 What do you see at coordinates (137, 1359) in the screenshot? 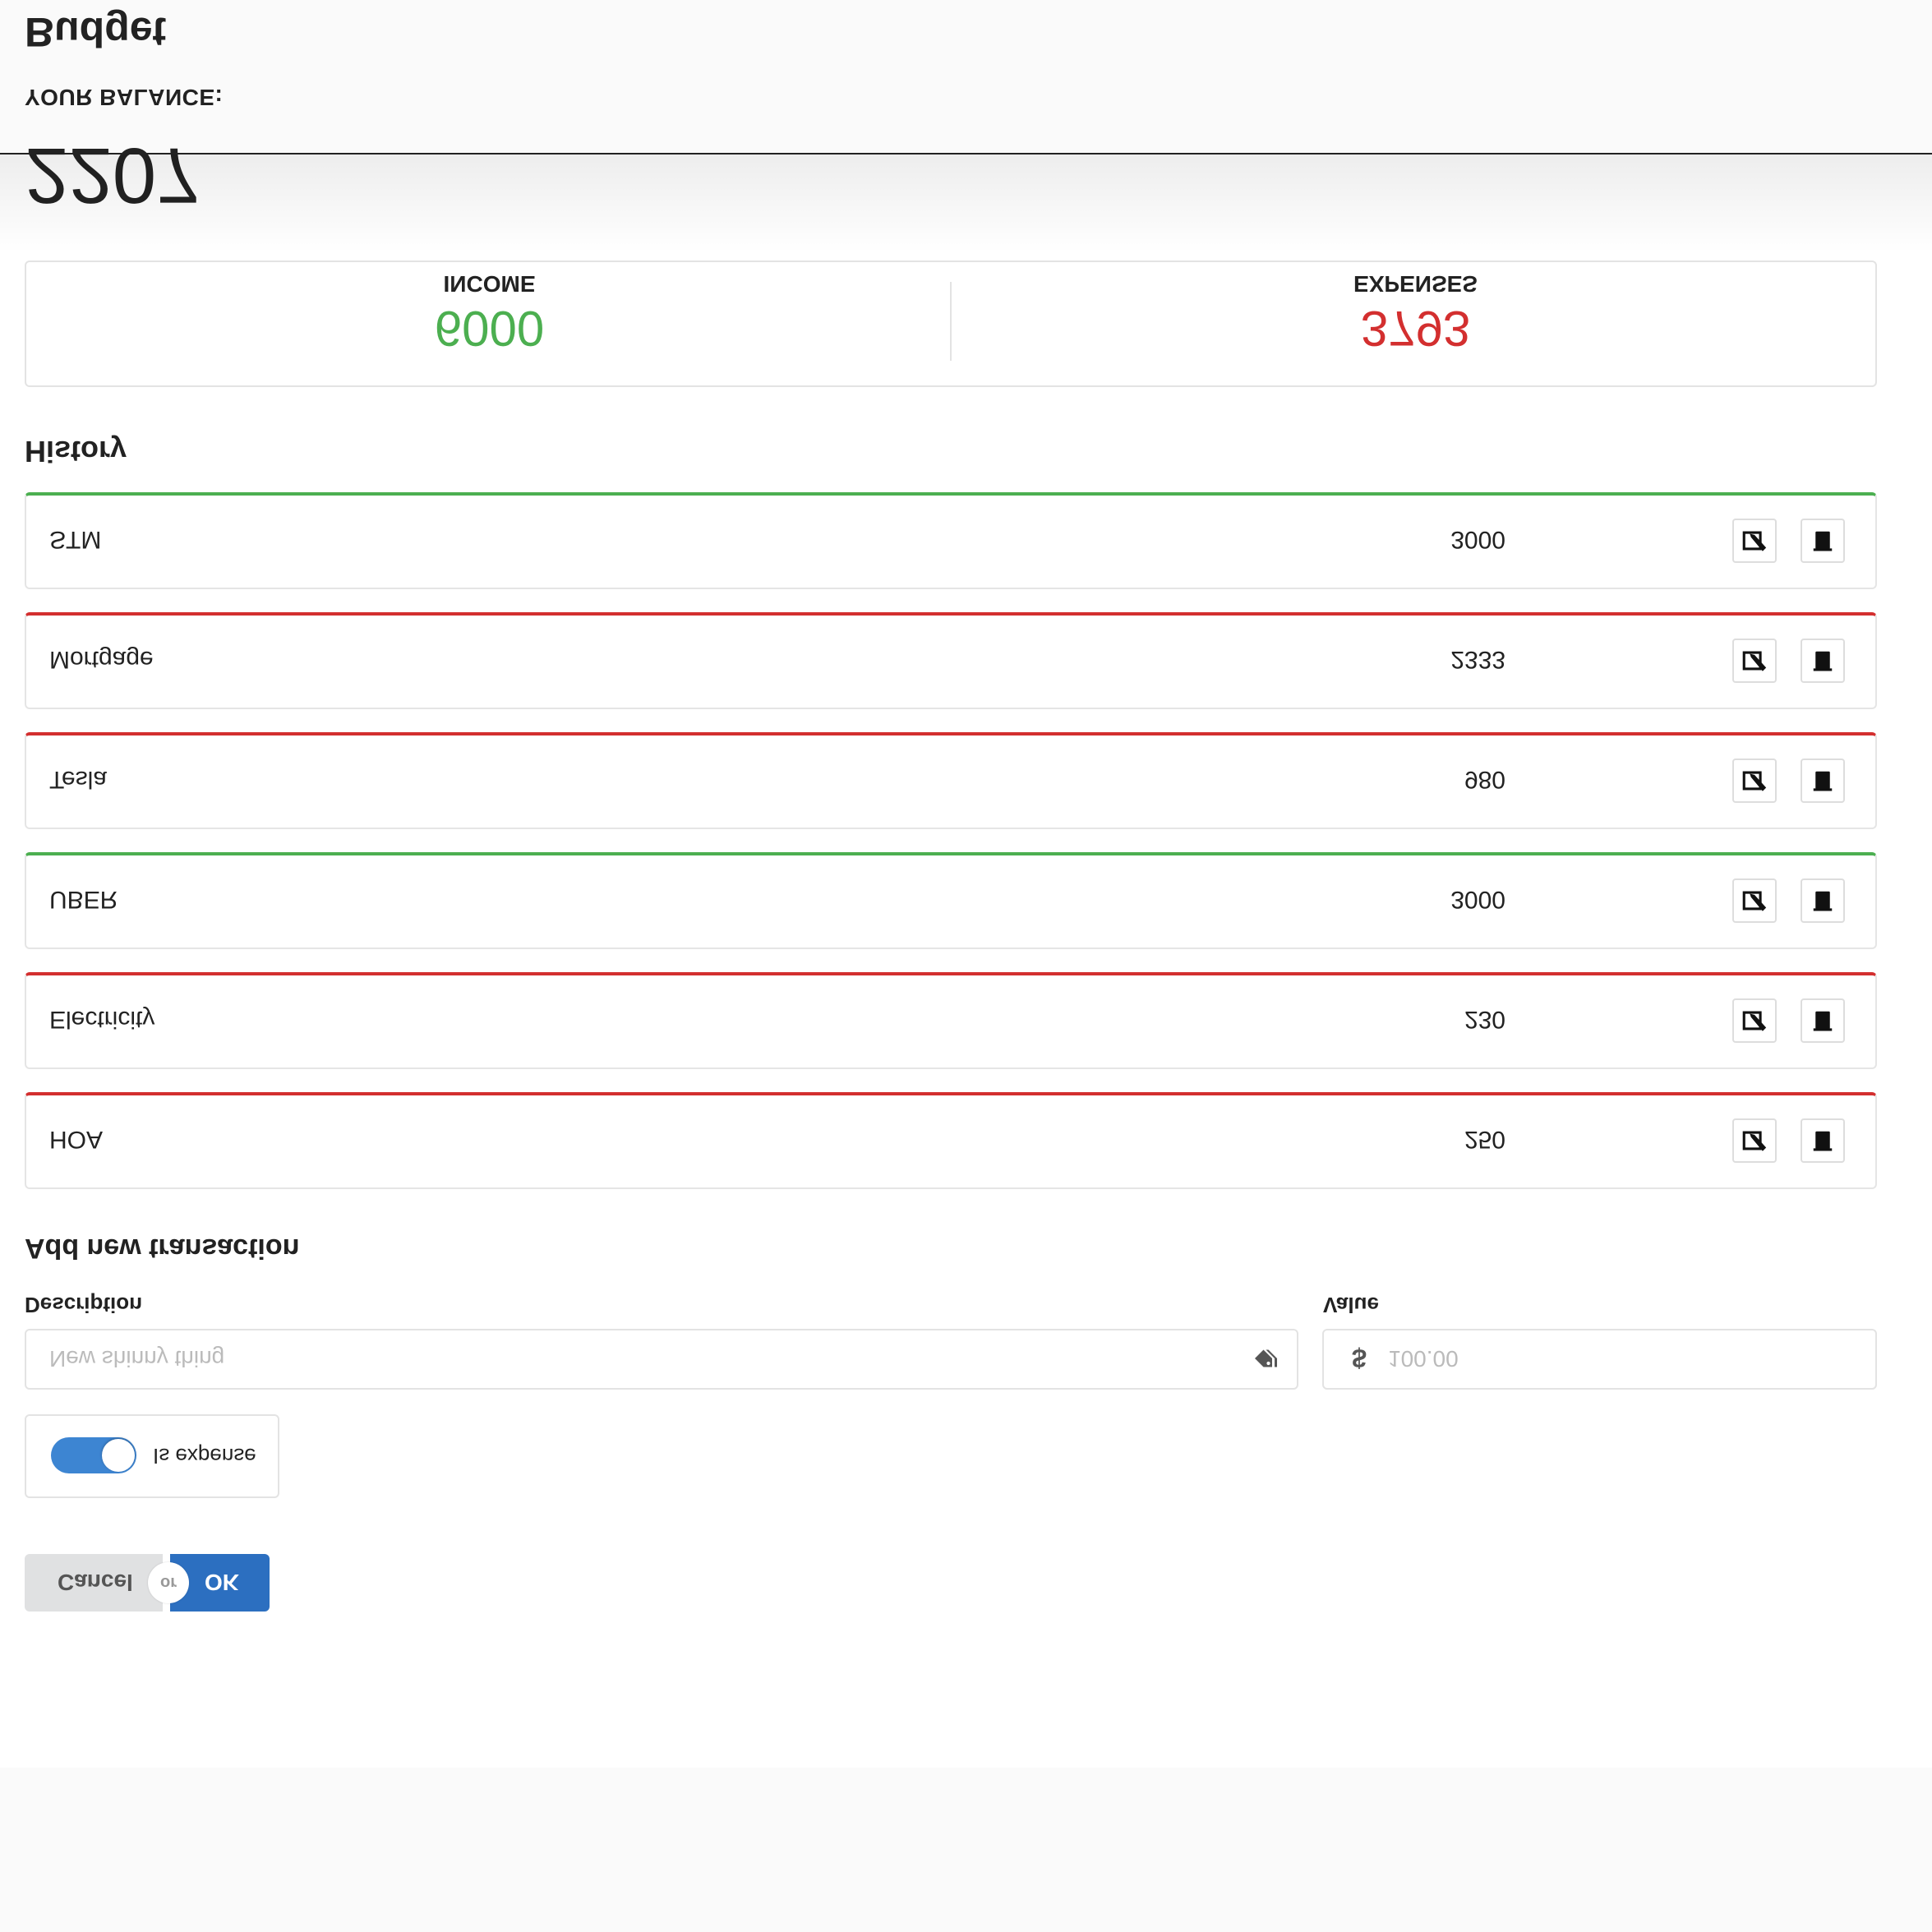
I see `description-placeholder: New shinny thing` at bounding box center [137, 1359].